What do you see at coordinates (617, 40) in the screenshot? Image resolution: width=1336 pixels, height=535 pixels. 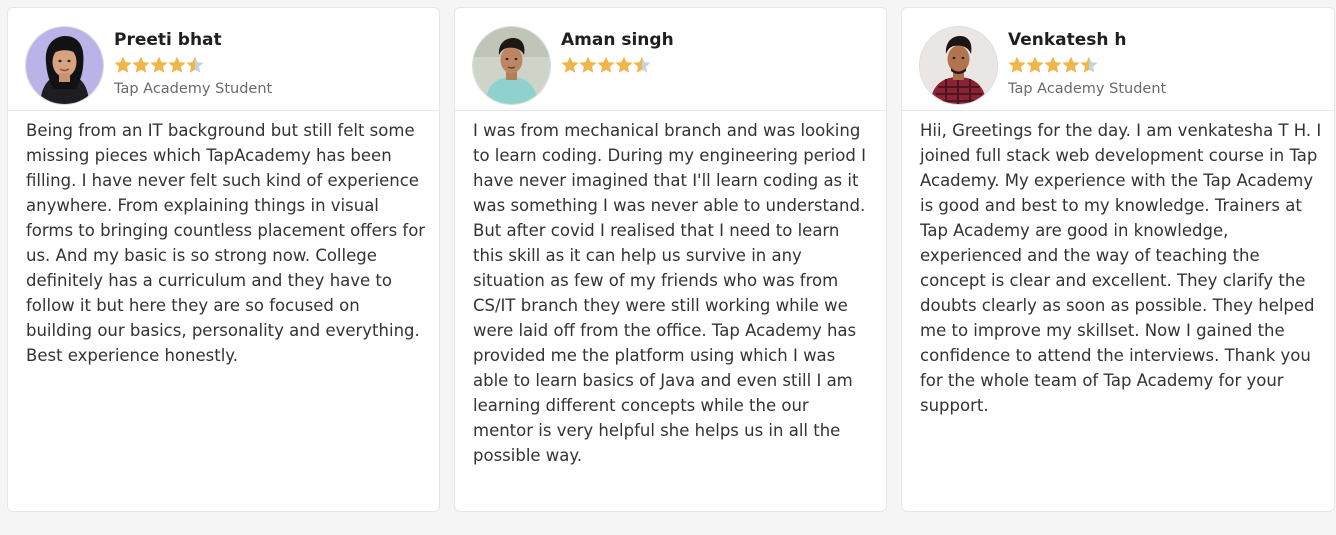 I see `reviewer-name: Aman singh` at bounding box center [617, 40].